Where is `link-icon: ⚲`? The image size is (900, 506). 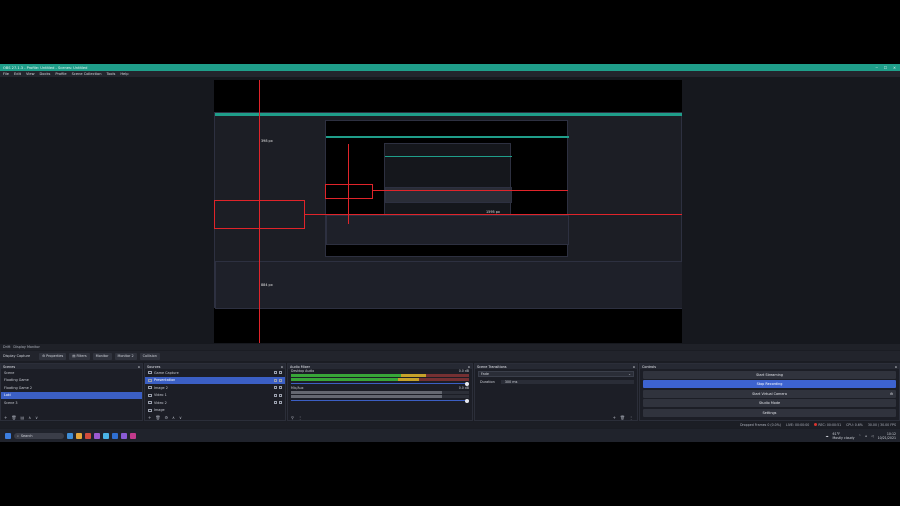 link-icon: ⚲ is located at coordinates (292, 417).